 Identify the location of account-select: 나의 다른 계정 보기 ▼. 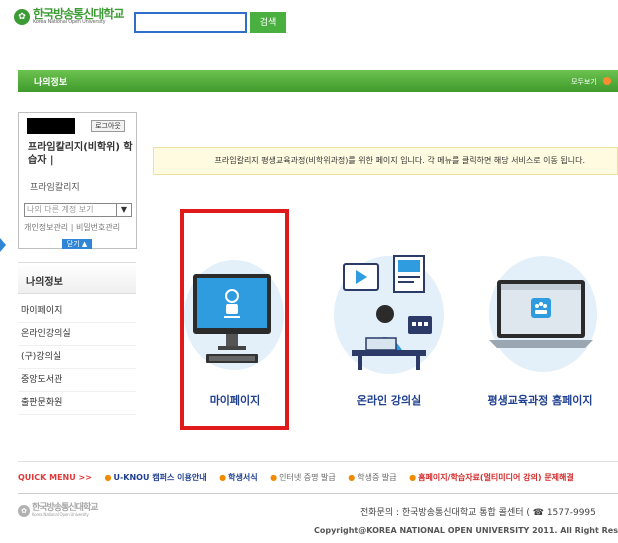
(78, 210).